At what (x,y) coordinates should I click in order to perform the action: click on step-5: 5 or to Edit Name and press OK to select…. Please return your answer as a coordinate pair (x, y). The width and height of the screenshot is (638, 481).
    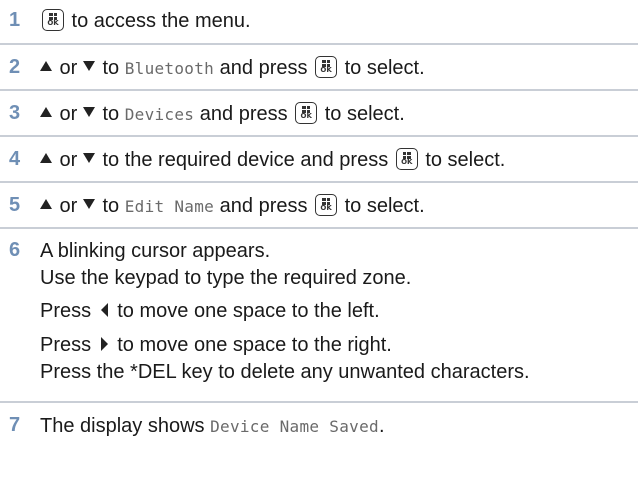
    Looking at the image, I should click on (319, 206).